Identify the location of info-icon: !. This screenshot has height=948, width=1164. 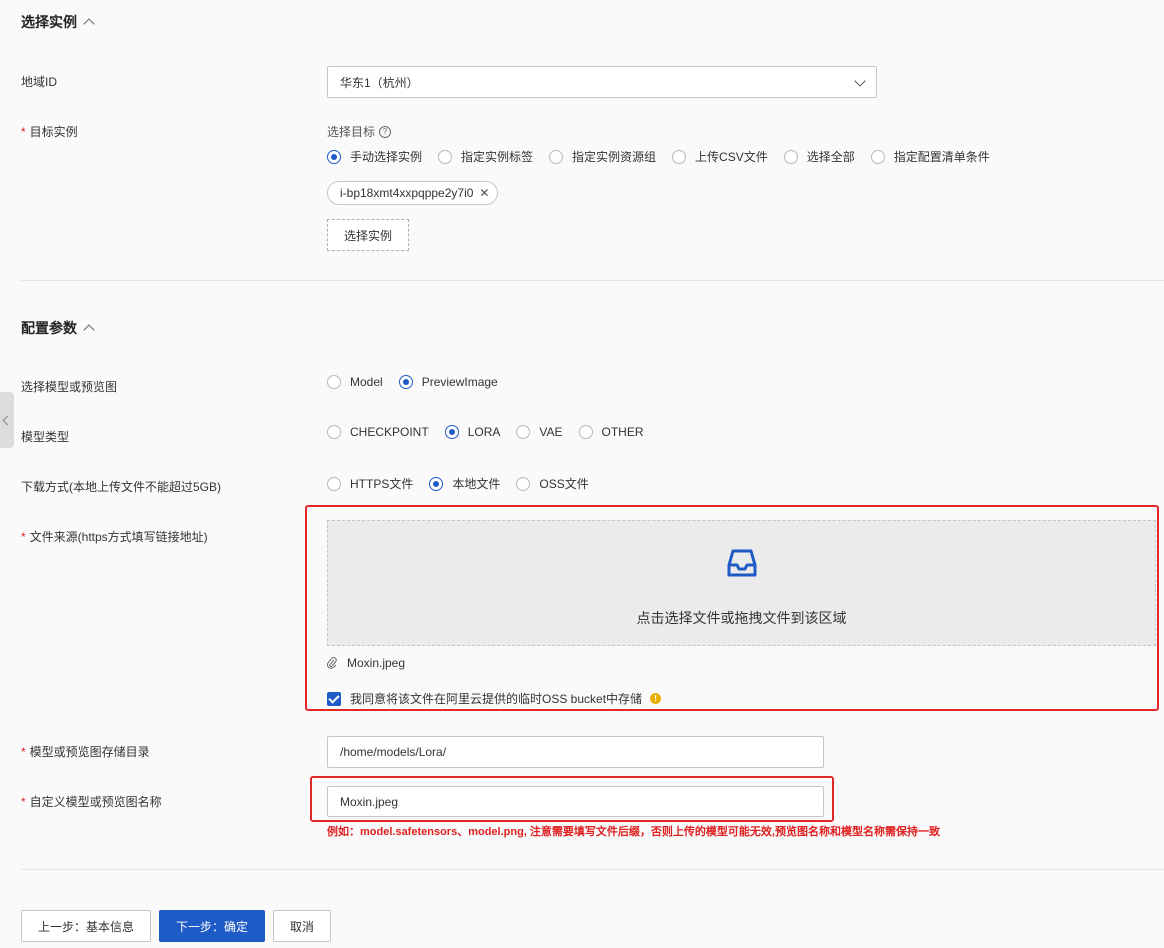
(656, 698).